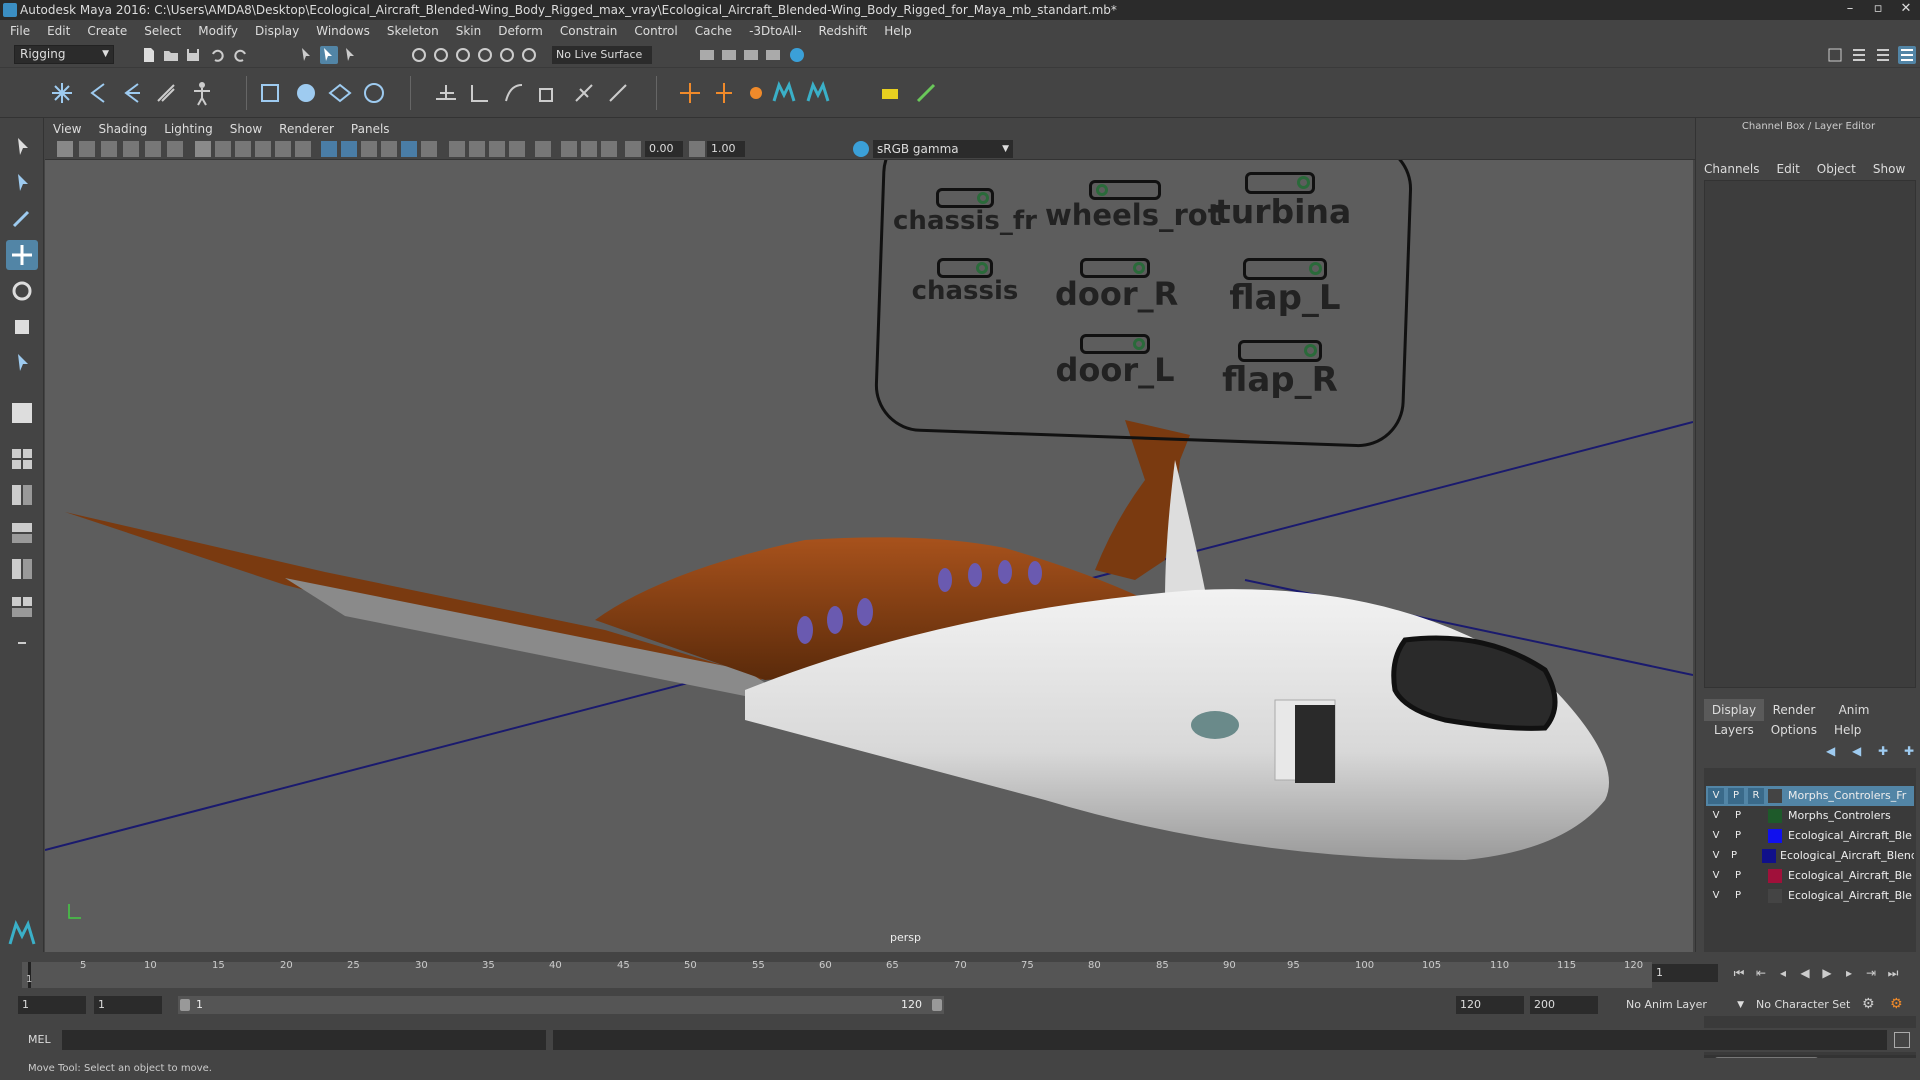  Describe the element at coordinates (726, 149) in the screenshot. I see `gamma-field: 1.00` at that location.